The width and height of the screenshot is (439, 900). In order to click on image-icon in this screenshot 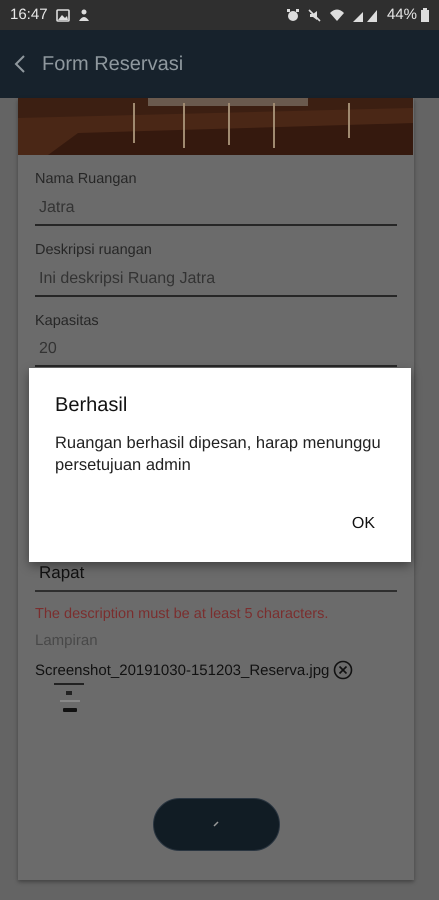, I will do `click(63, 15)`.